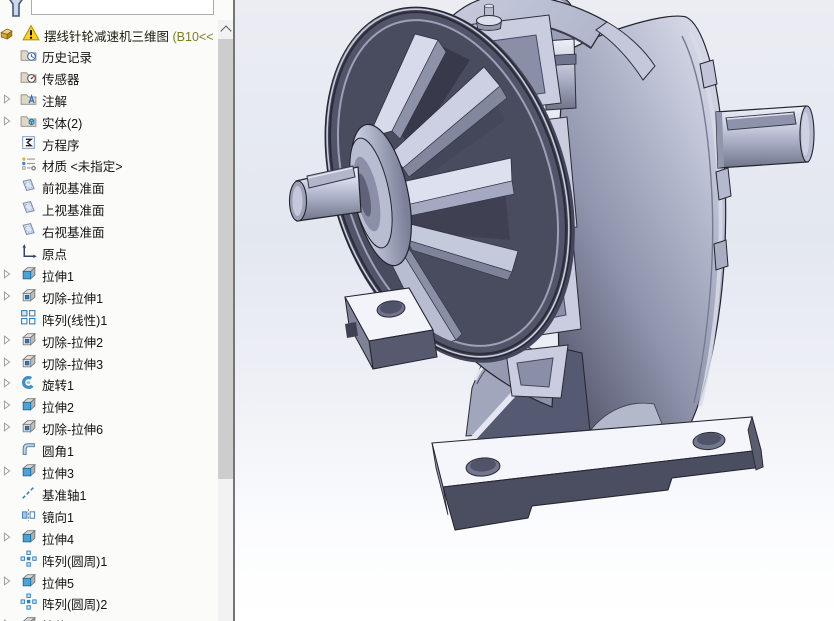  I want to click on warning-icon, so click(31, 32).